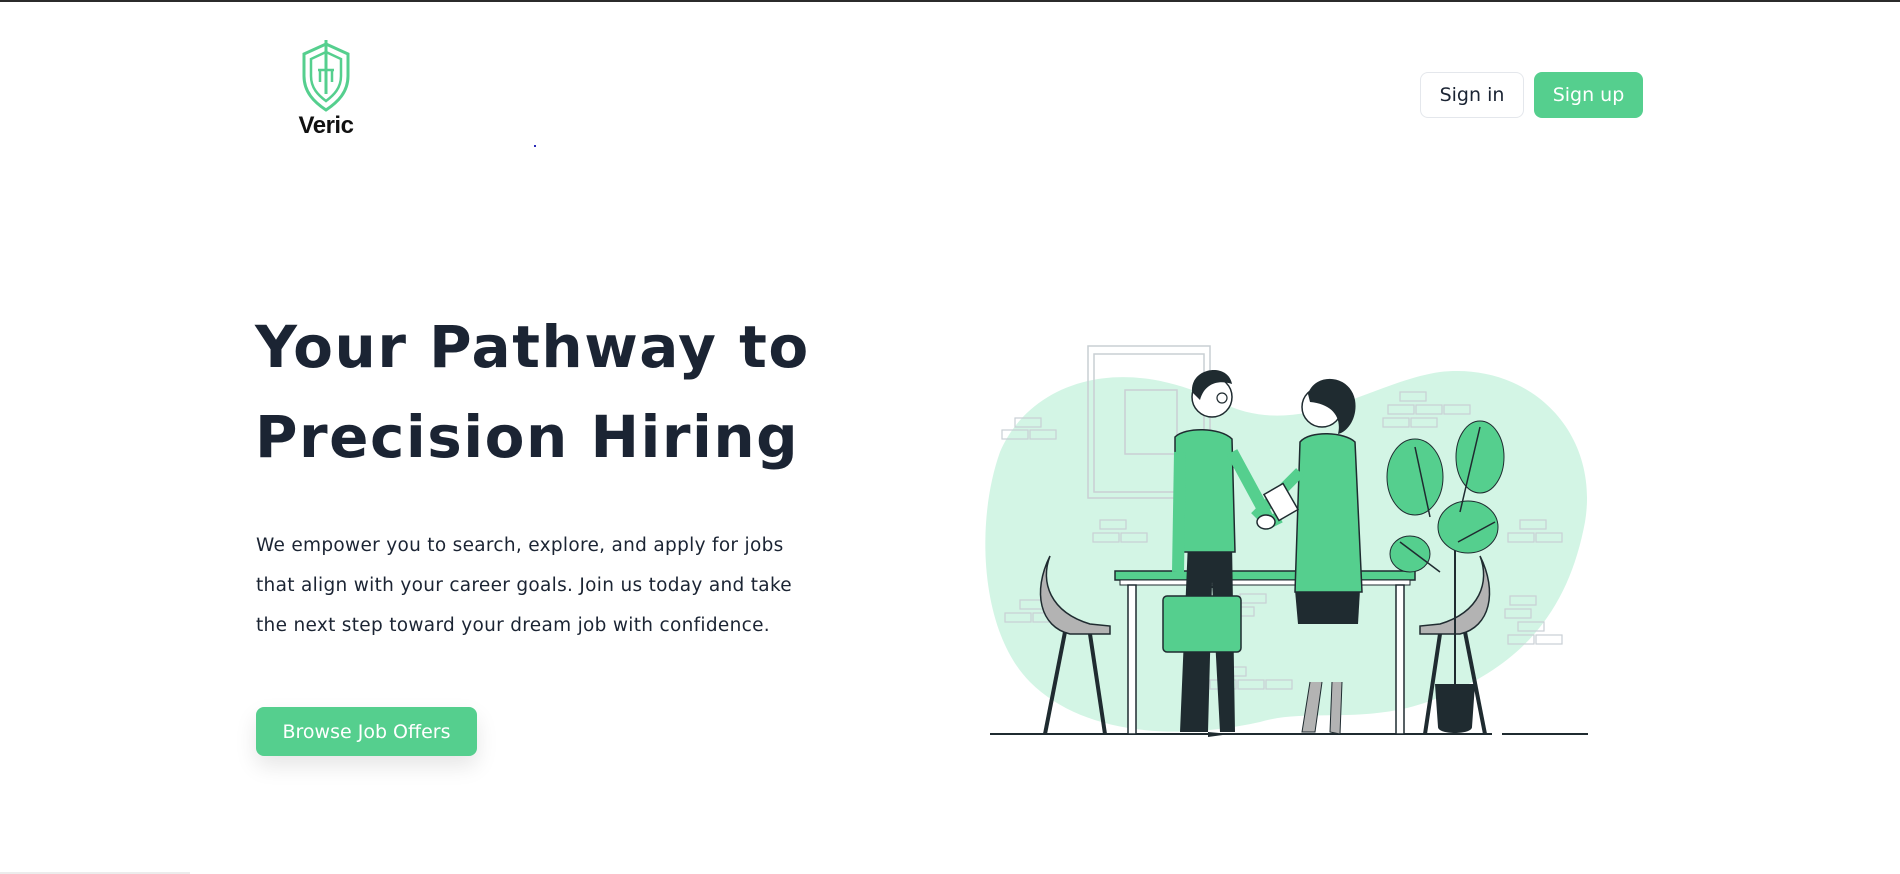  Describe the element at coordinates (532, 347) in the screenshot. I see `hero-title-line1: Your Pathway to` at that location.